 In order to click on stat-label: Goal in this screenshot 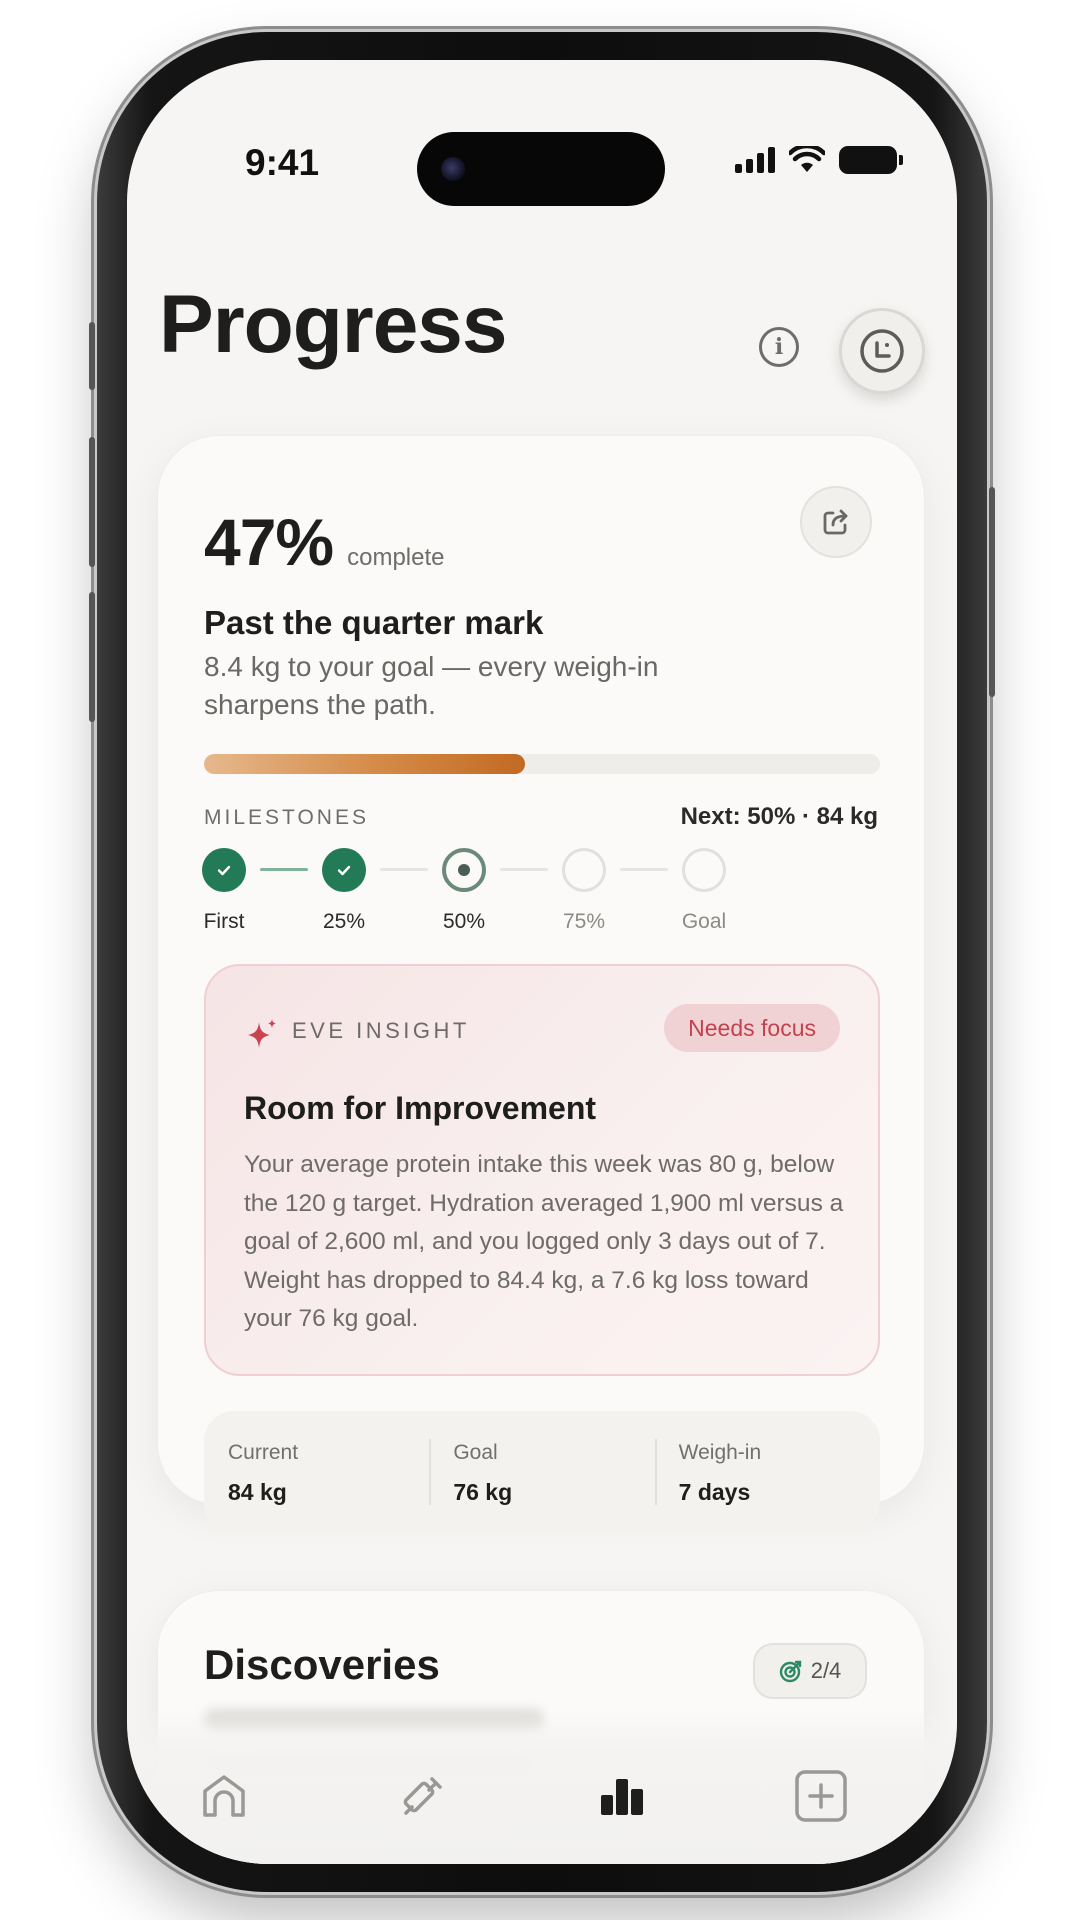, I will do `click(475, 1452)`.